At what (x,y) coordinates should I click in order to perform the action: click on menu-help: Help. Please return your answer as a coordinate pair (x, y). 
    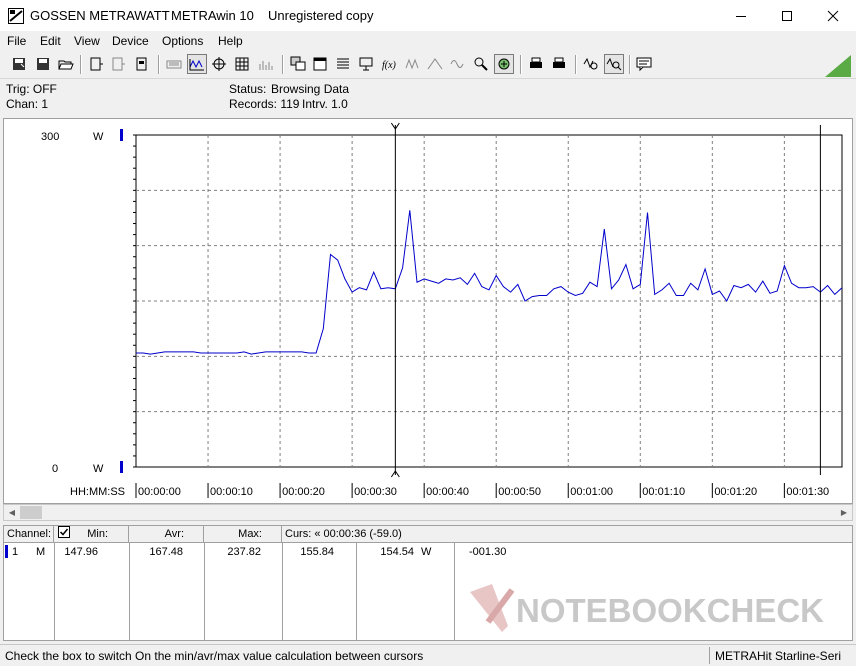
    Looking at the image, I should click on (230, 41).